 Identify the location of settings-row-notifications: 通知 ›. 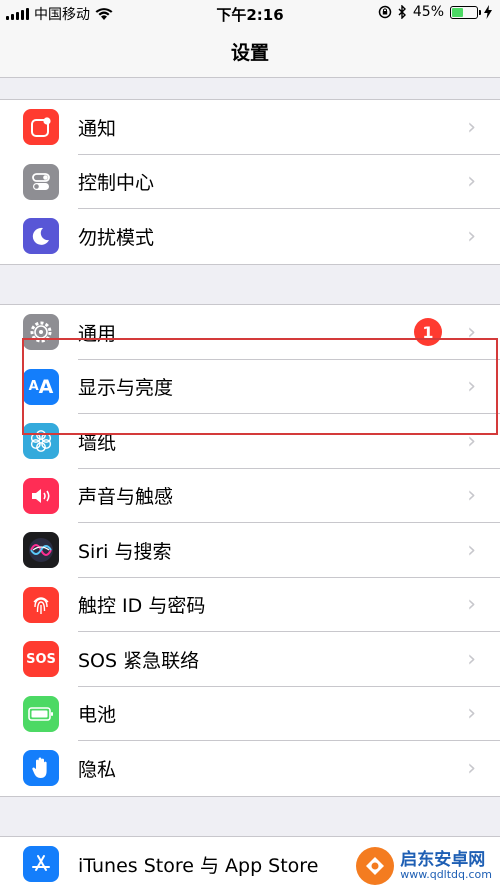
(250, 127).